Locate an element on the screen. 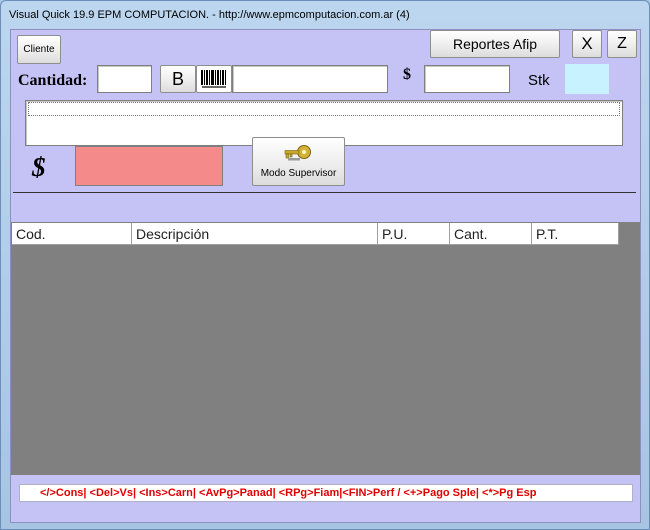 The image size is (650, 530). cantidad-input is located at coordinates (124, 79).